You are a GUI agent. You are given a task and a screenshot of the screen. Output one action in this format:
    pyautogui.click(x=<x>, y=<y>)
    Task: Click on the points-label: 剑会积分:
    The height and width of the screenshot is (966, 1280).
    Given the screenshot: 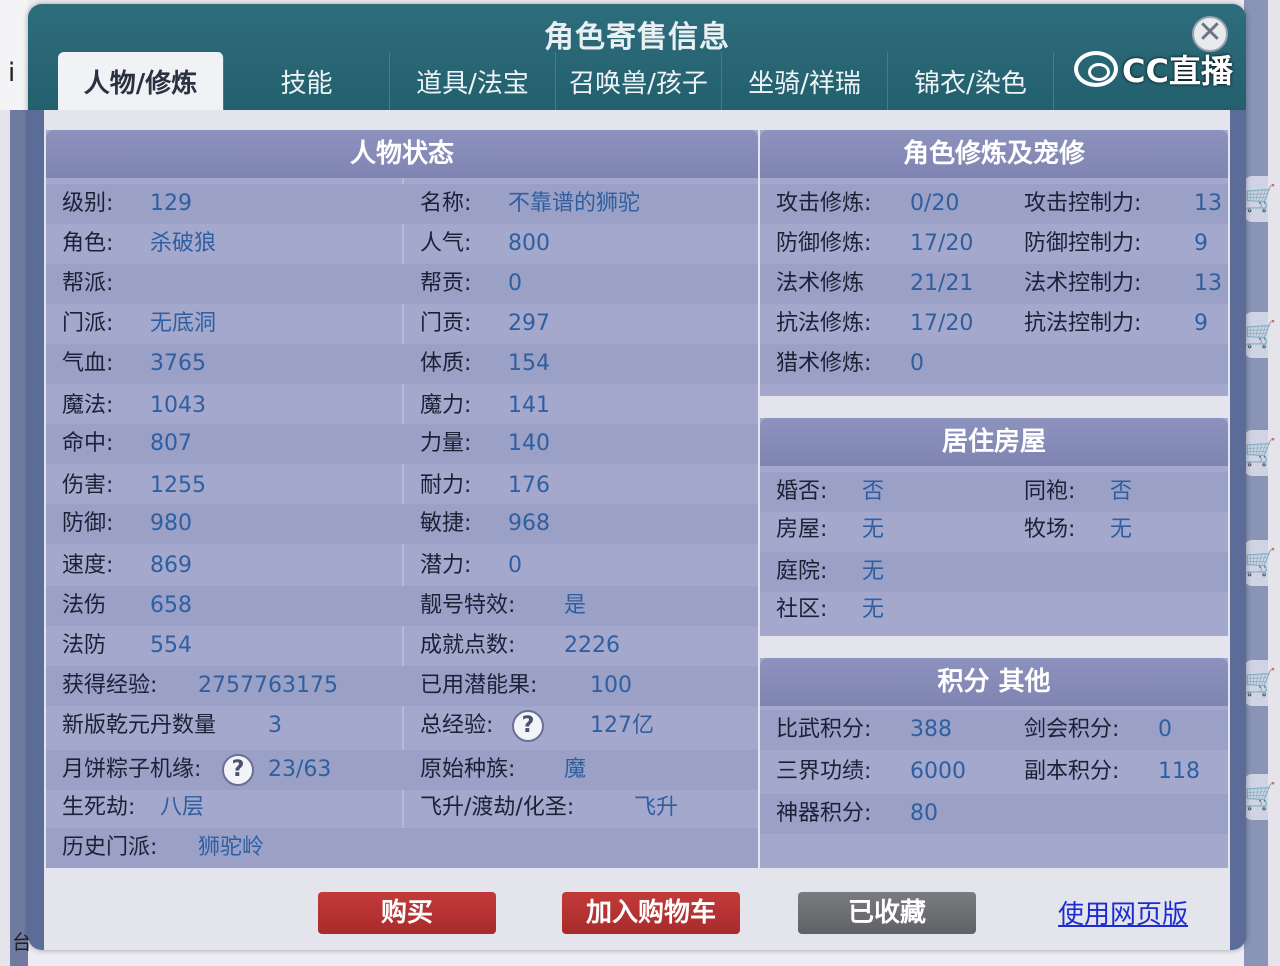 What is the action you would take?
    pyautogui.click(x=1072, y=729)
    